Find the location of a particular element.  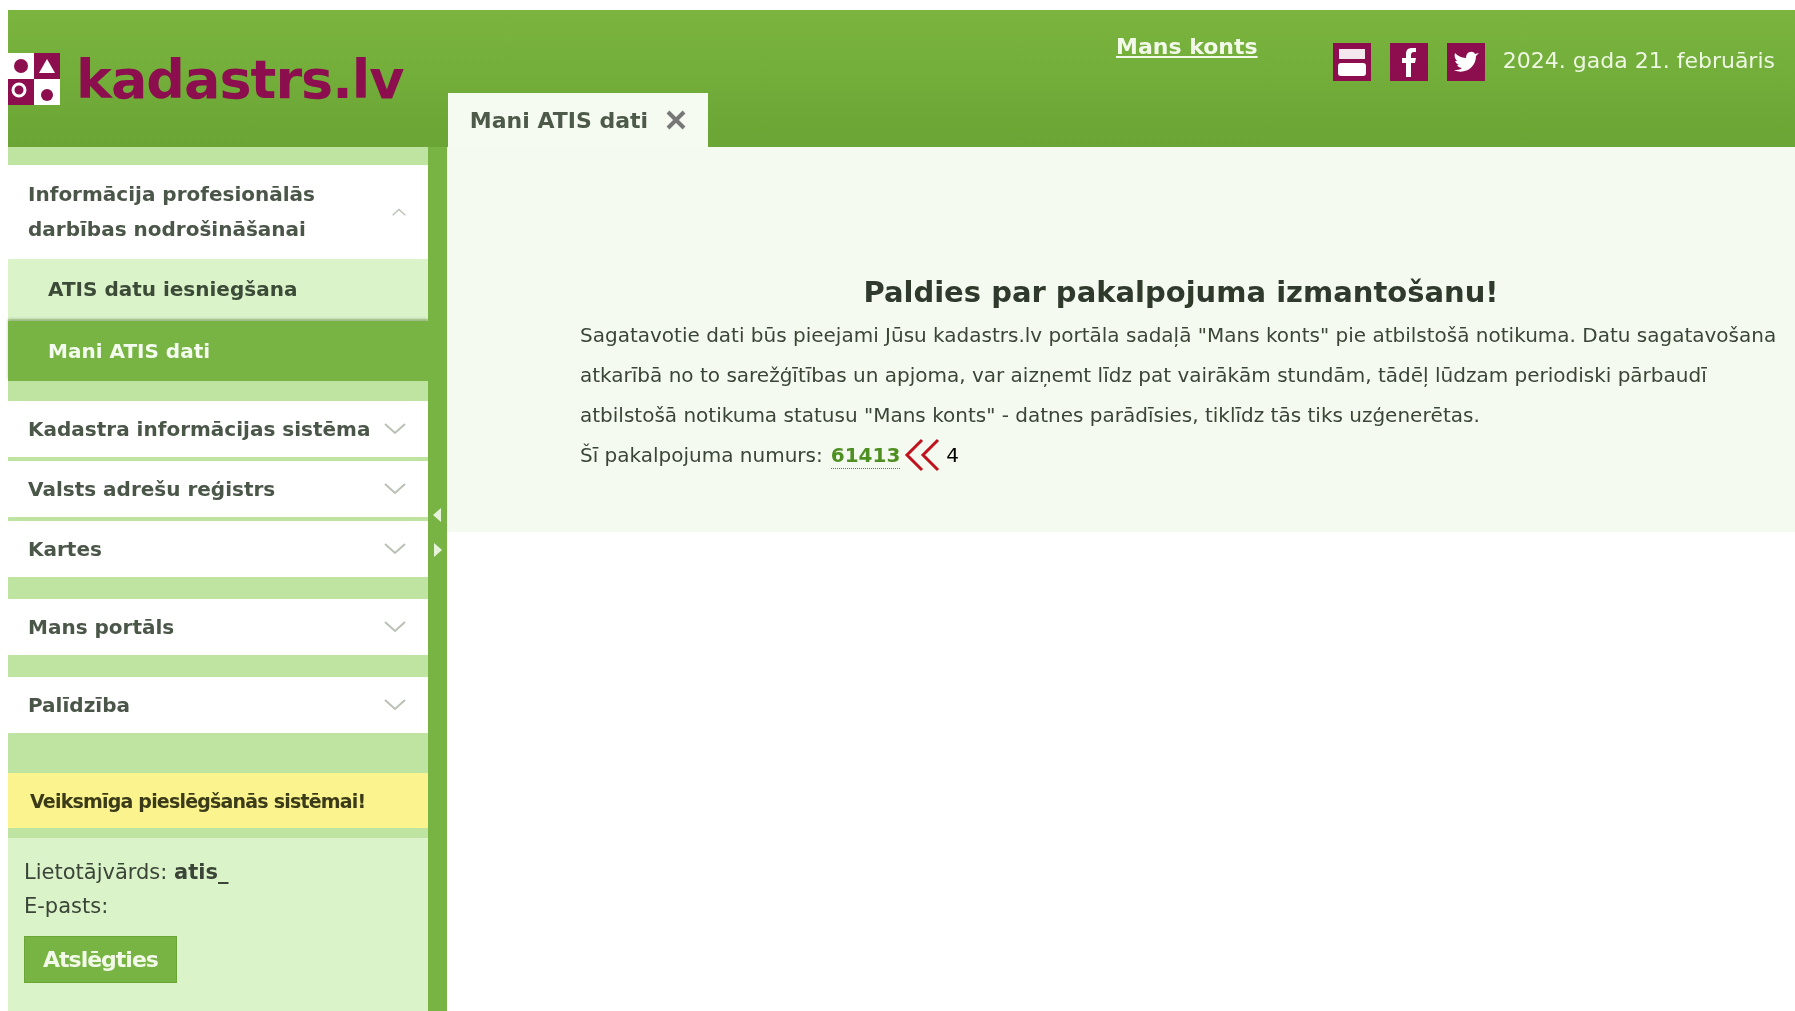

sidebar-item: Kadastra informācijas sistēma is located at coordinates (218, 429).